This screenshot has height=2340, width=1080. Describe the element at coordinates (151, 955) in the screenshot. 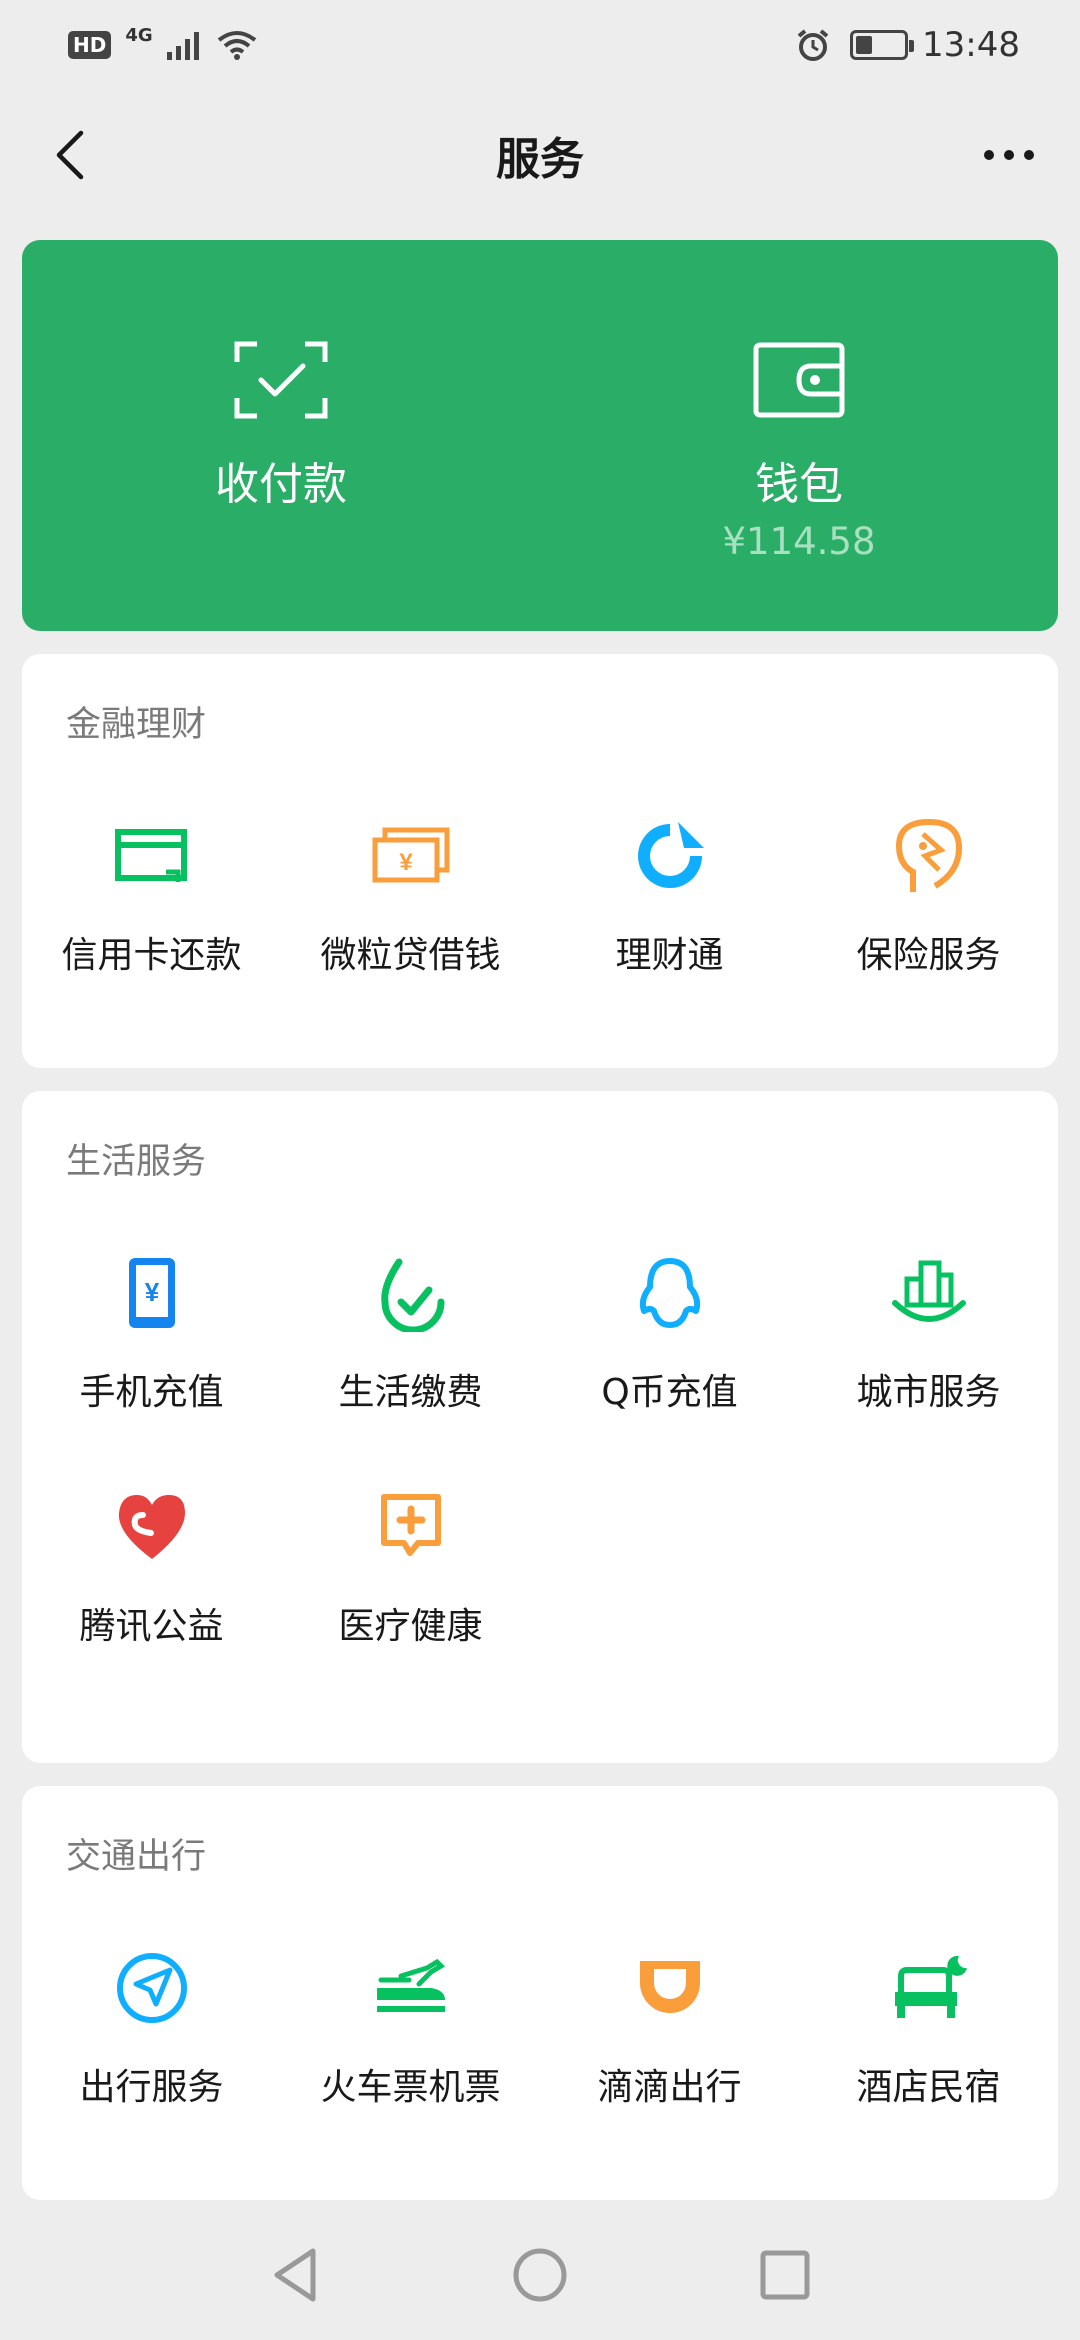

I see `tile-label: 信用卡还款` at that location.